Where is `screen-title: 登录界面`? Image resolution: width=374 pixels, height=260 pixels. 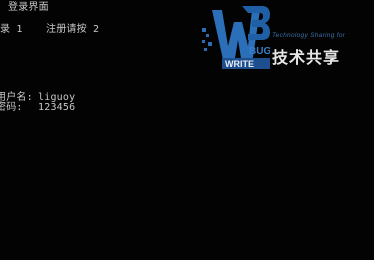 screen-title: 登录界面 is located at coordinates (28, 7).